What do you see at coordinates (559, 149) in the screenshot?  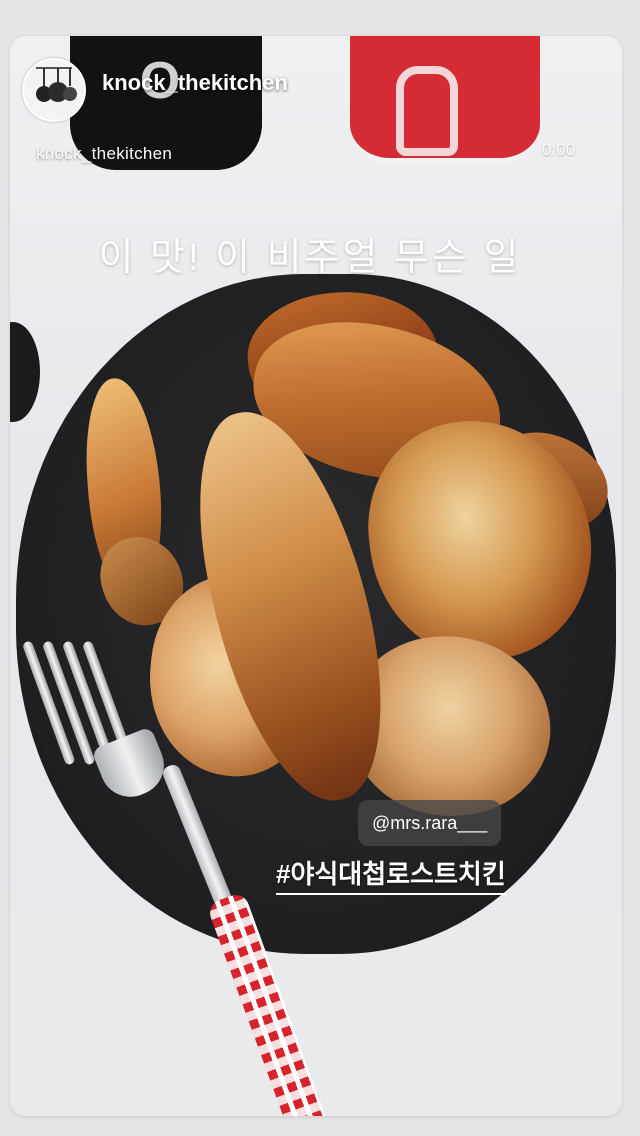 I see `story-timer: 0:00` at bounding box center [559, 149].